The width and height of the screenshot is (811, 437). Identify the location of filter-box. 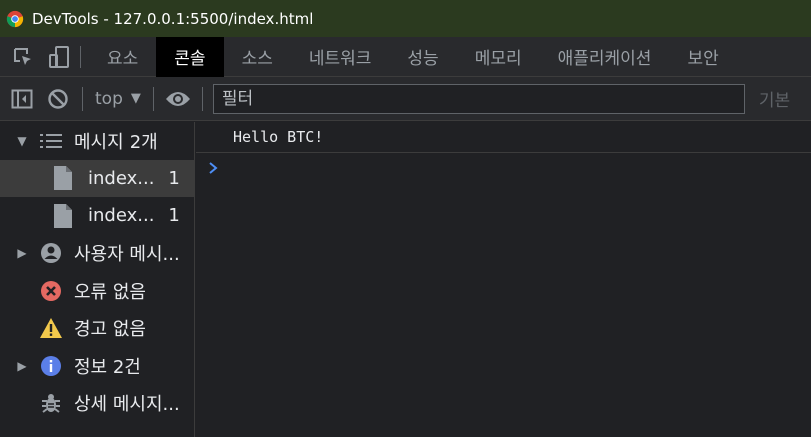
(478, 98).